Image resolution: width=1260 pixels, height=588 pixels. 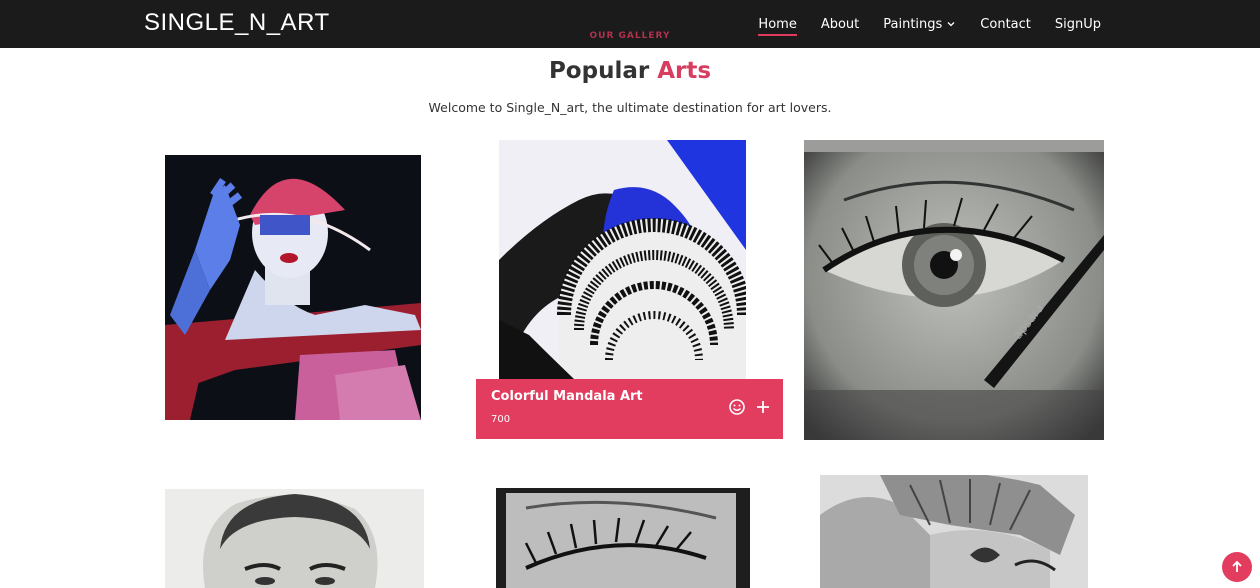 What do you see at coordinates (1077, 24) in the screenshot?
I see `nav-signup-label: SignUp` at bounding box center [1077, 24].